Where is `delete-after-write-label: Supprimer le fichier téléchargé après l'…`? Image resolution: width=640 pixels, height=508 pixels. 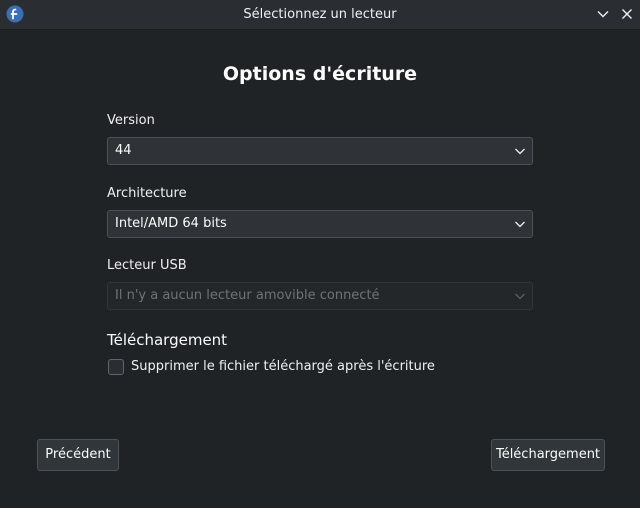 delete-after-write-label: Supprimer le fichier téléchargé après l'… is located at coordinates (283, 367).